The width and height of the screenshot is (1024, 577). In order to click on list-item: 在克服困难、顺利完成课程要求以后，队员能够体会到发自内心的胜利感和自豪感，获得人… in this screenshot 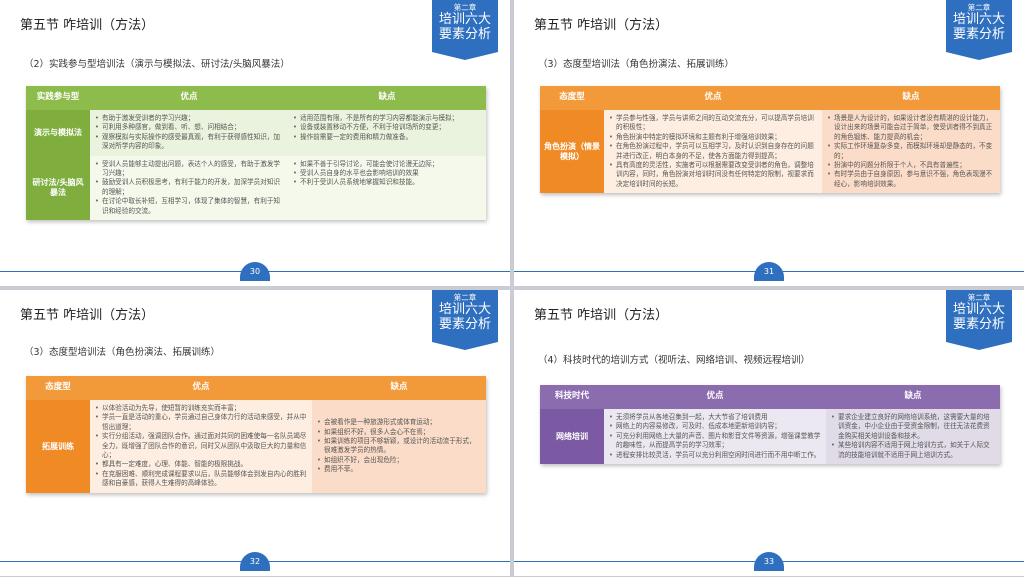, I will do `click(201, 479)`.